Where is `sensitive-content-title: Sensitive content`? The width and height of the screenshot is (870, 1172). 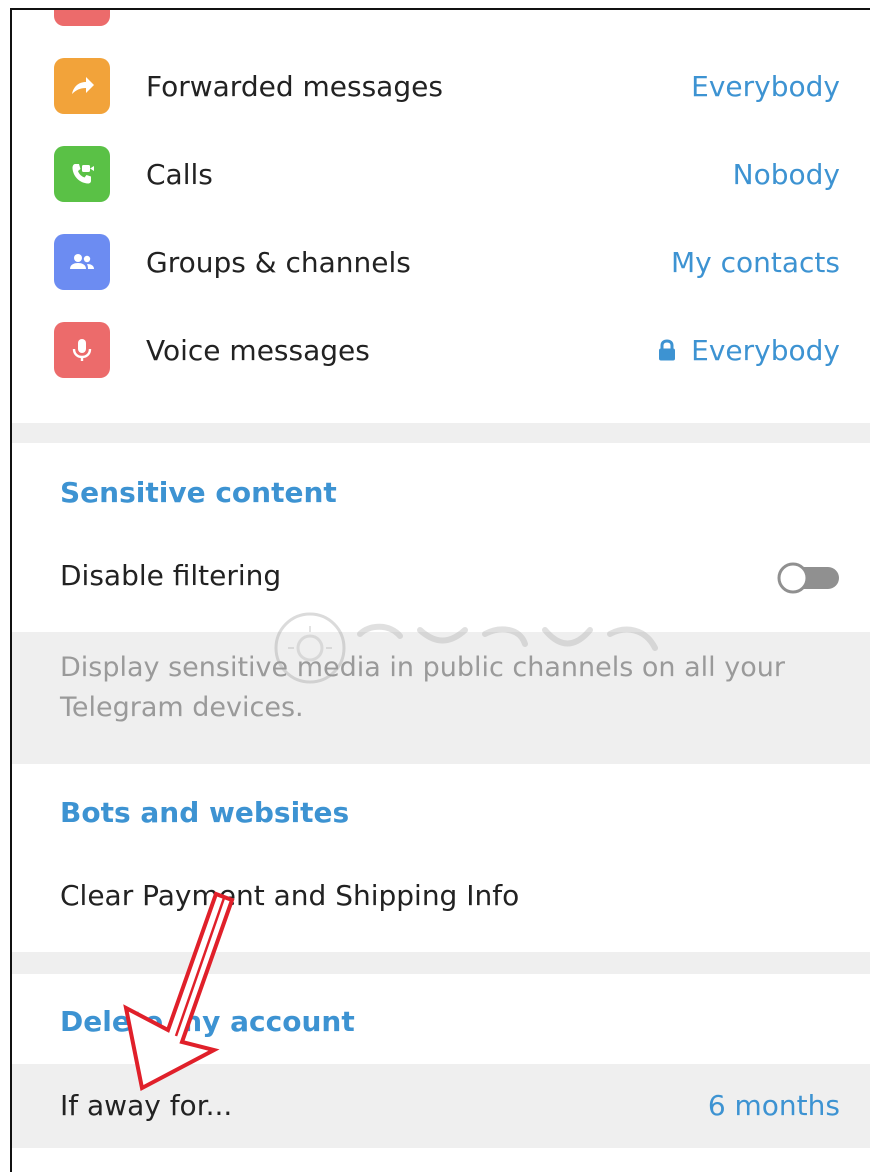 sensitive-content-title: Sensitive content is located at coordinates (198, 492).